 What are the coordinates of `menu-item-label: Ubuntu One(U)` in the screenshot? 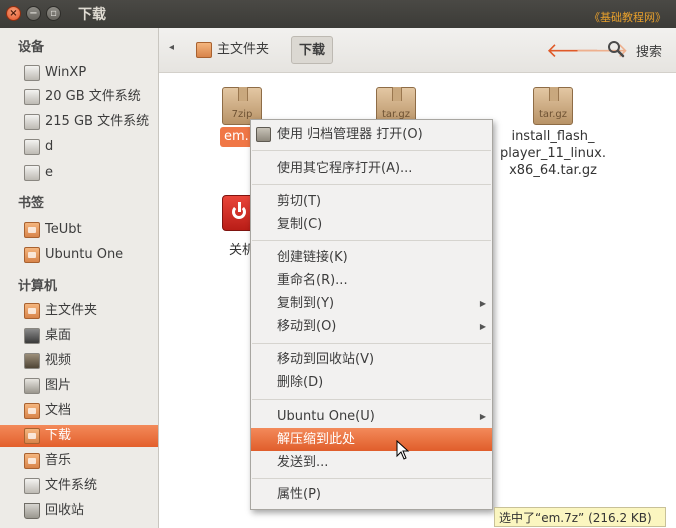 It's located at (326, 416).